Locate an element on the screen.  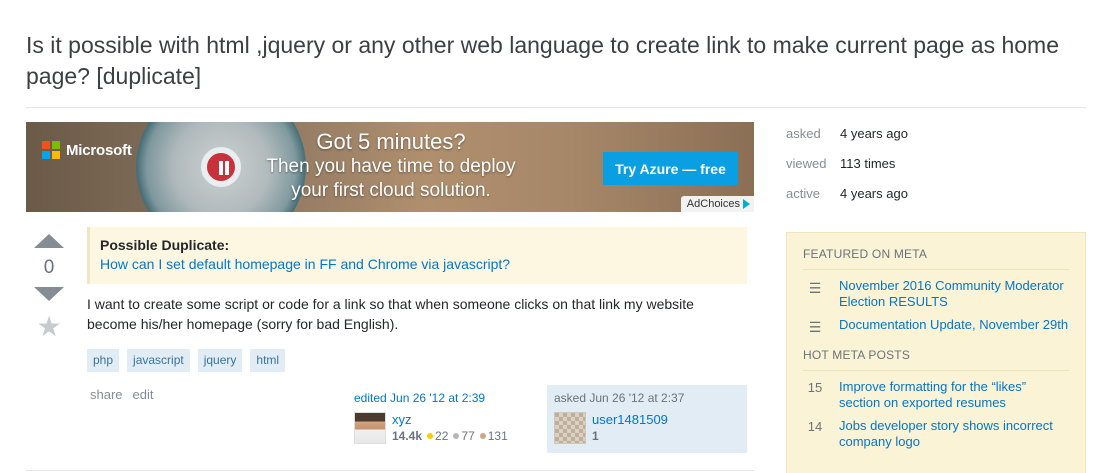
stat-viewed: viewed 113 times is located at coordinates (847, 164).